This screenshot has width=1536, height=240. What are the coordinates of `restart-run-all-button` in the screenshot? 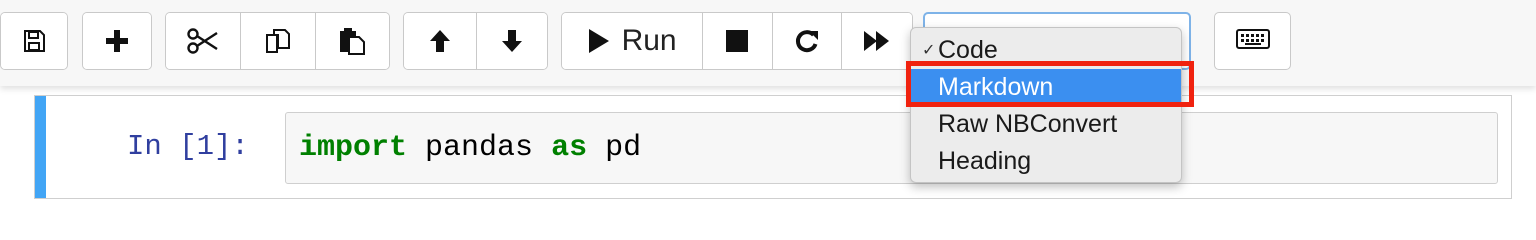 It's located at (876, 41).